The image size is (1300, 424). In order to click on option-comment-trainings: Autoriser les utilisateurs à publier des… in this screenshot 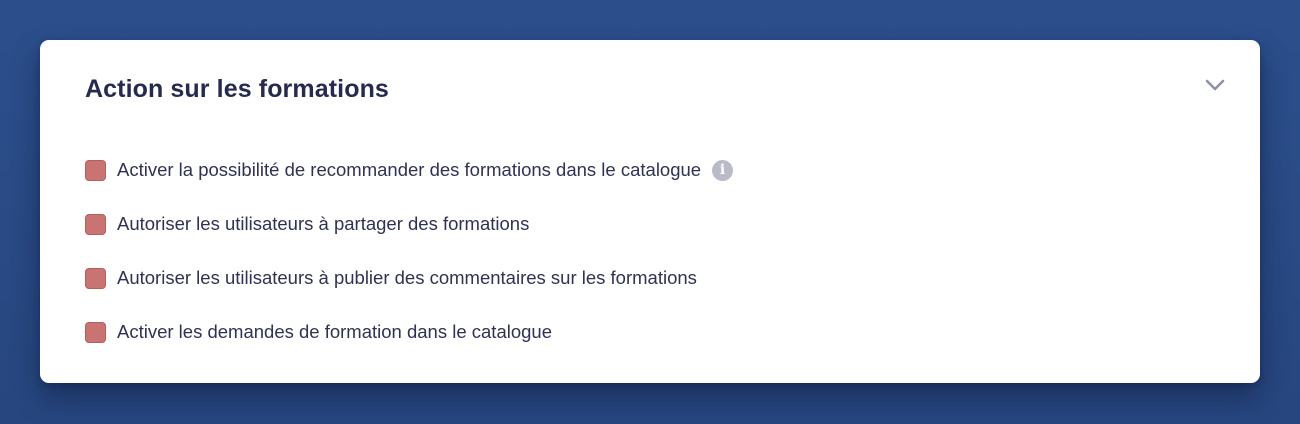, I will do `click(409, 278)`.